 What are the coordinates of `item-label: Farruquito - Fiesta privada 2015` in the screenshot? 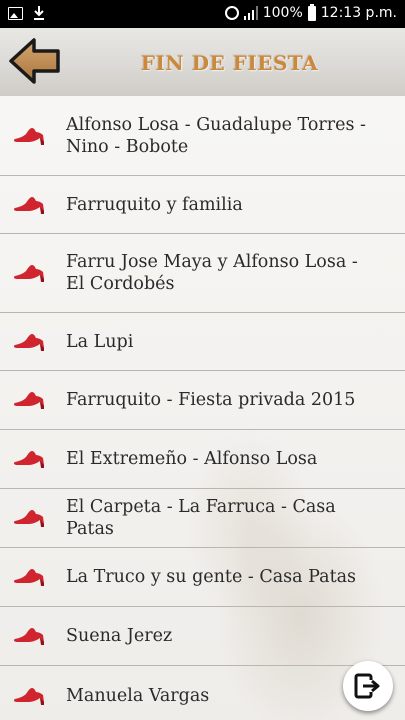 It's located at (211, 400).